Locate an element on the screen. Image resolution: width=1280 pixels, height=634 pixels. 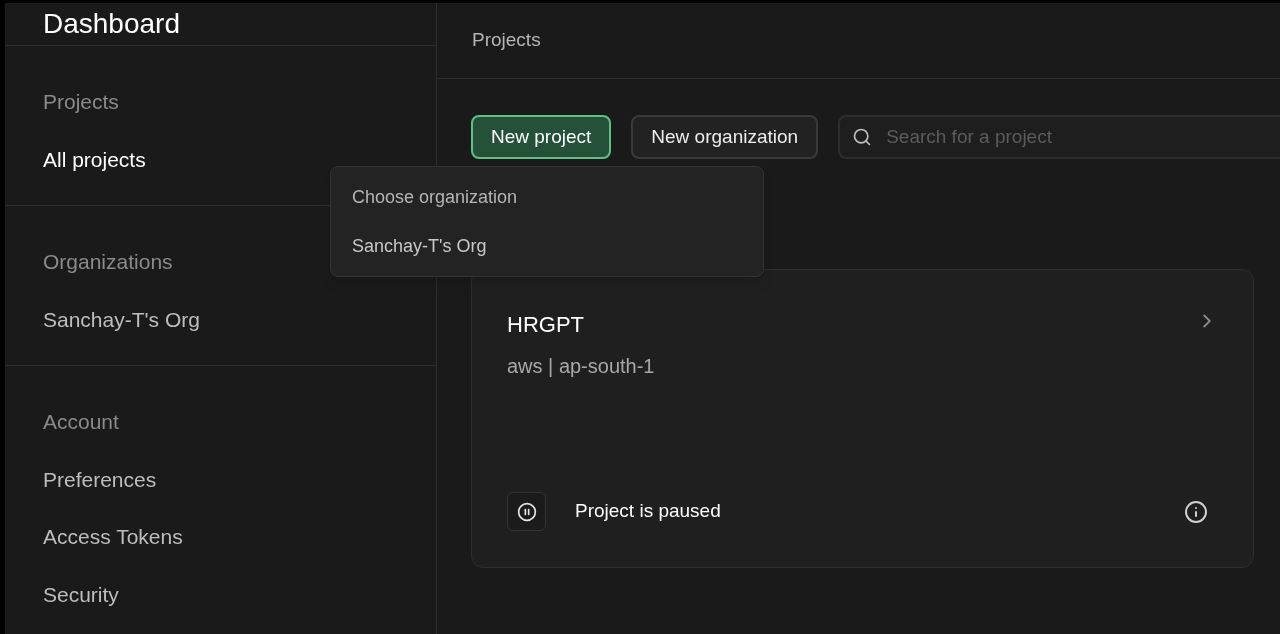
sidebar-item: Access Tokens is located at coordinates (113, 537).